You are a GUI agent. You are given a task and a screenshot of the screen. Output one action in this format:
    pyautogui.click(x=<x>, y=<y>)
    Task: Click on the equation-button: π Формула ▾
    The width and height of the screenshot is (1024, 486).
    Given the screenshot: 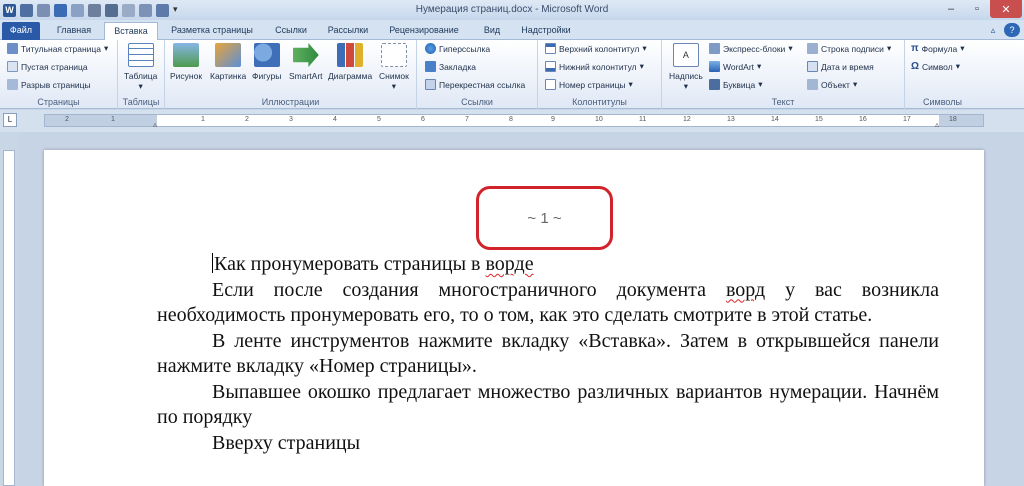 What is the action you would take?
    pyautogui.click(x=938, y=48)
    